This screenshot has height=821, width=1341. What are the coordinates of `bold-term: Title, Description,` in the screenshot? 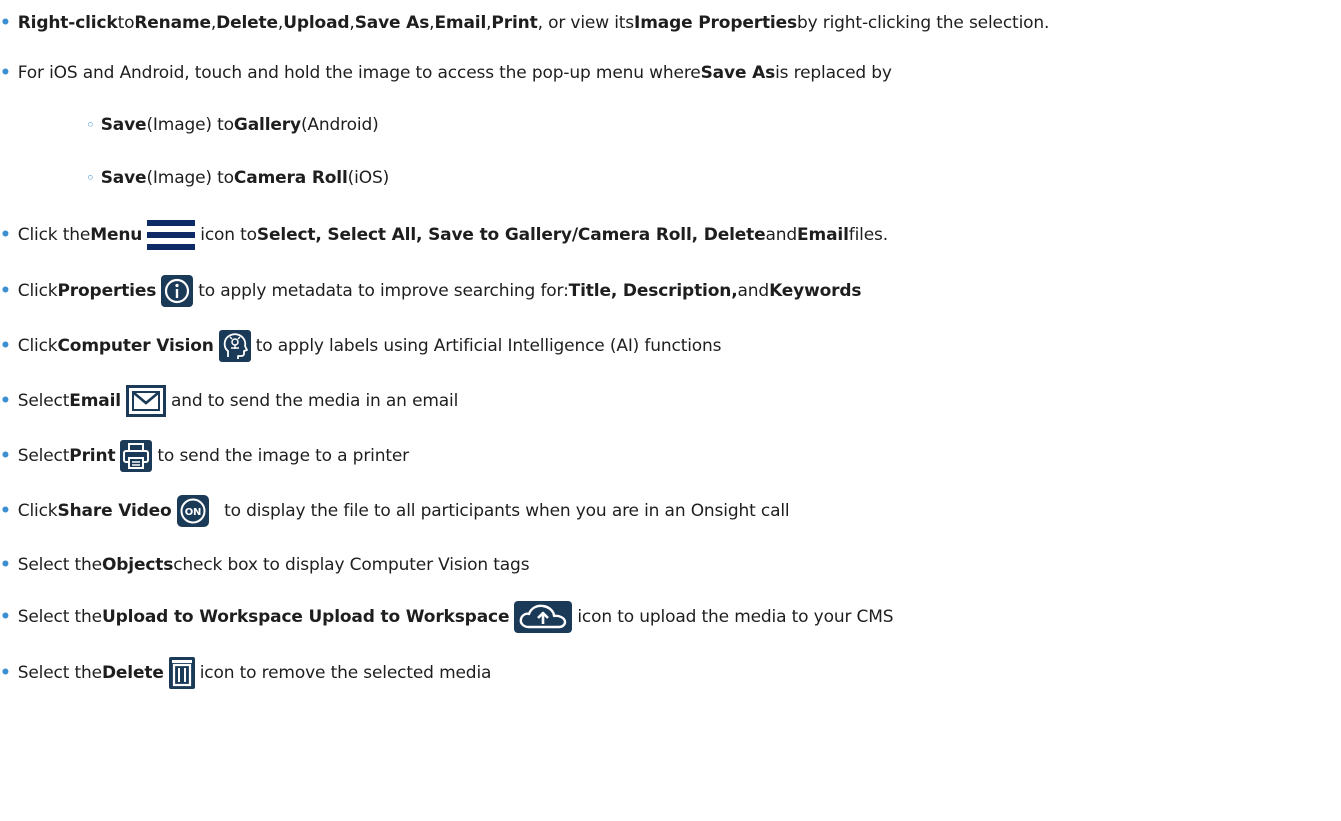 It's located at (653, 291).